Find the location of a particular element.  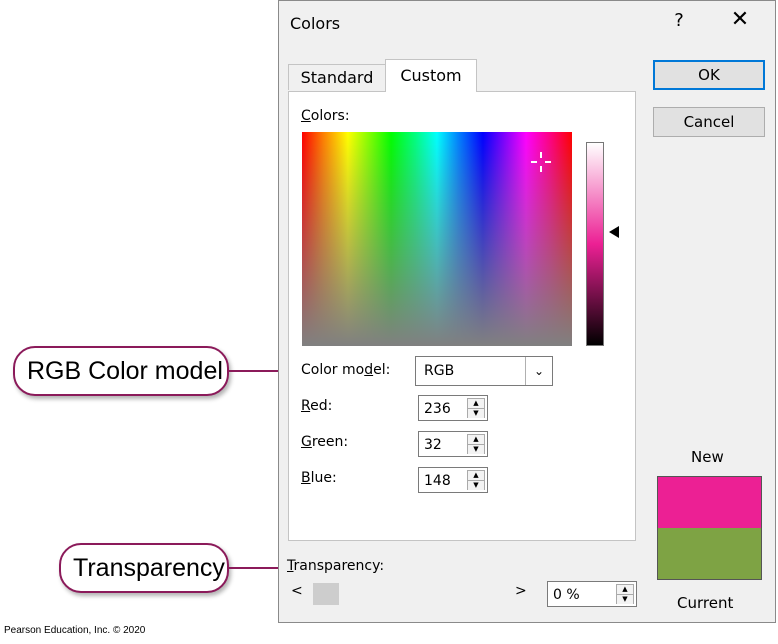

color-model-select: RGB ⌄ is located at coordinates (484, 371).